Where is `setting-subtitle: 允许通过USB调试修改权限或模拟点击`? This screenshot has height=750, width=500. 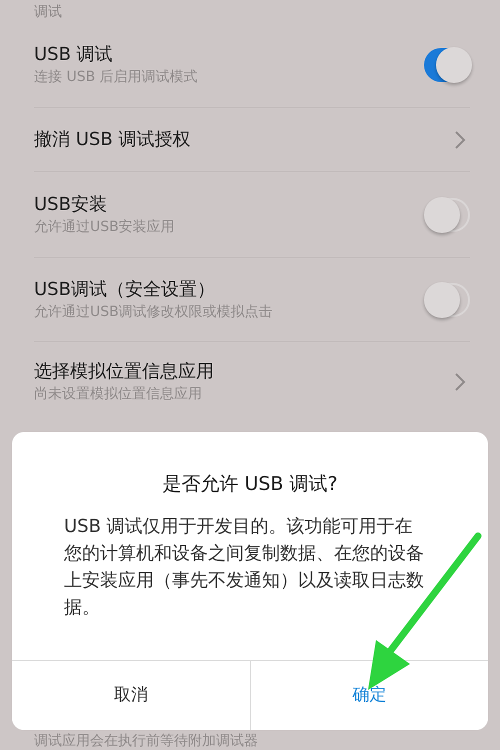
setting-subtitle: 允许通过USB调试修改权限或模拟点击 is located at coordinates (153, 312).